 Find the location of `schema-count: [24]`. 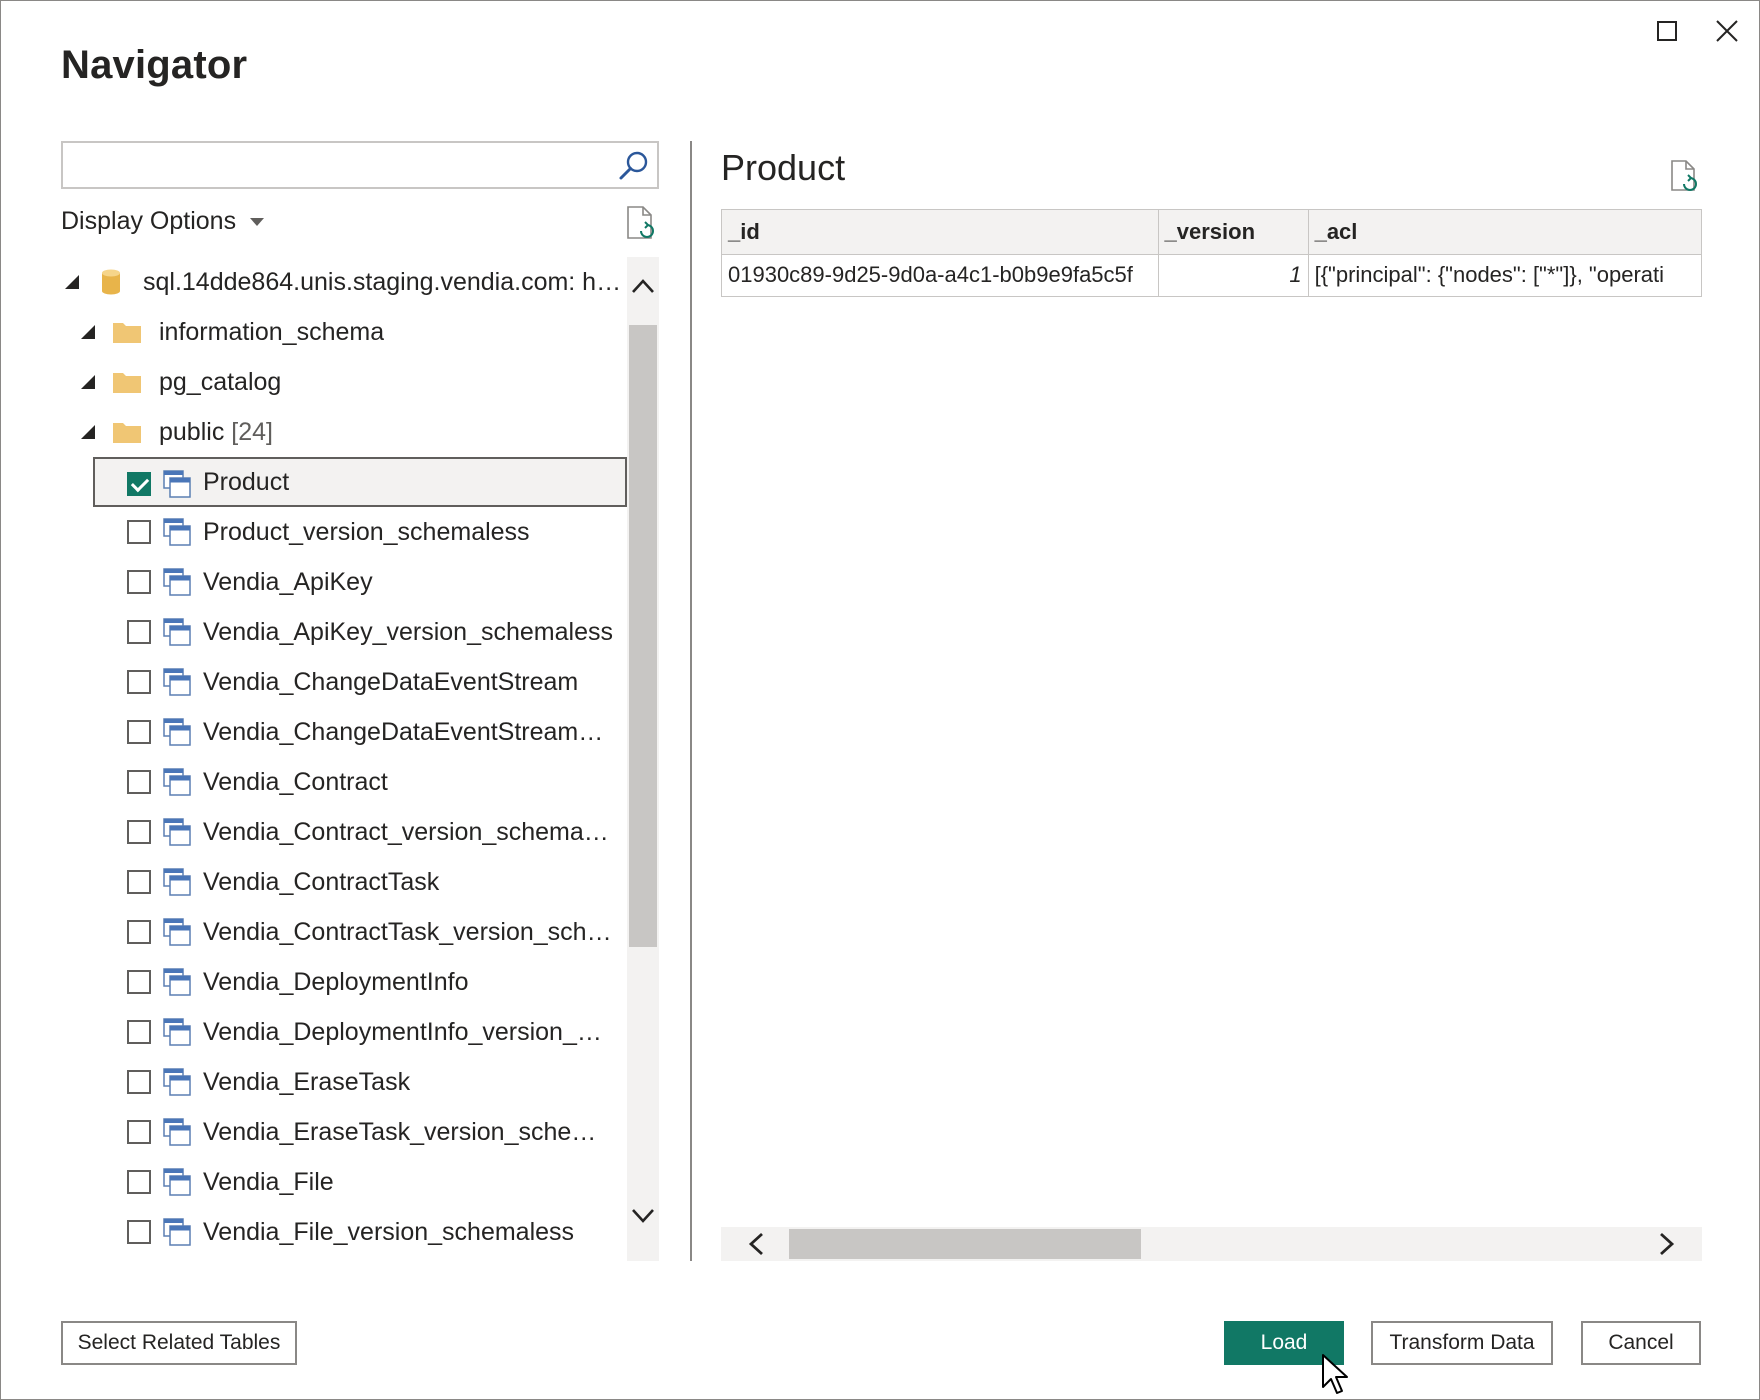

schema-count: [24] is located at coordinates (252, 431).